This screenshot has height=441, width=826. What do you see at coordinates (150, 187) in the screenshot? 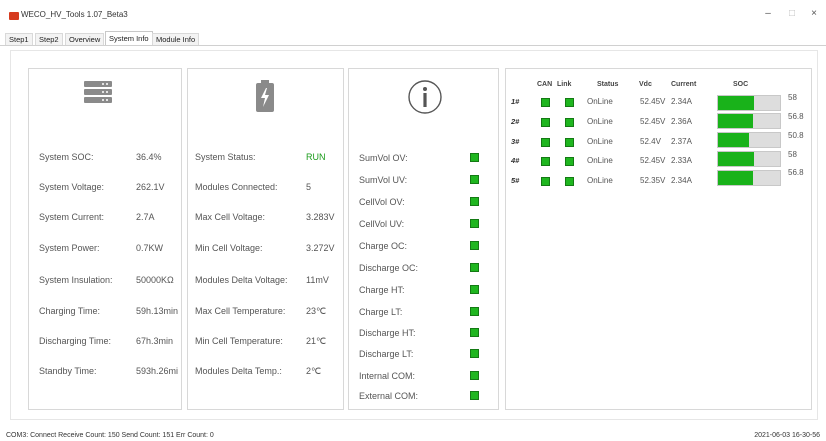
I see `system-voltage-value: 262.1V` at bounding box center [150, 187].